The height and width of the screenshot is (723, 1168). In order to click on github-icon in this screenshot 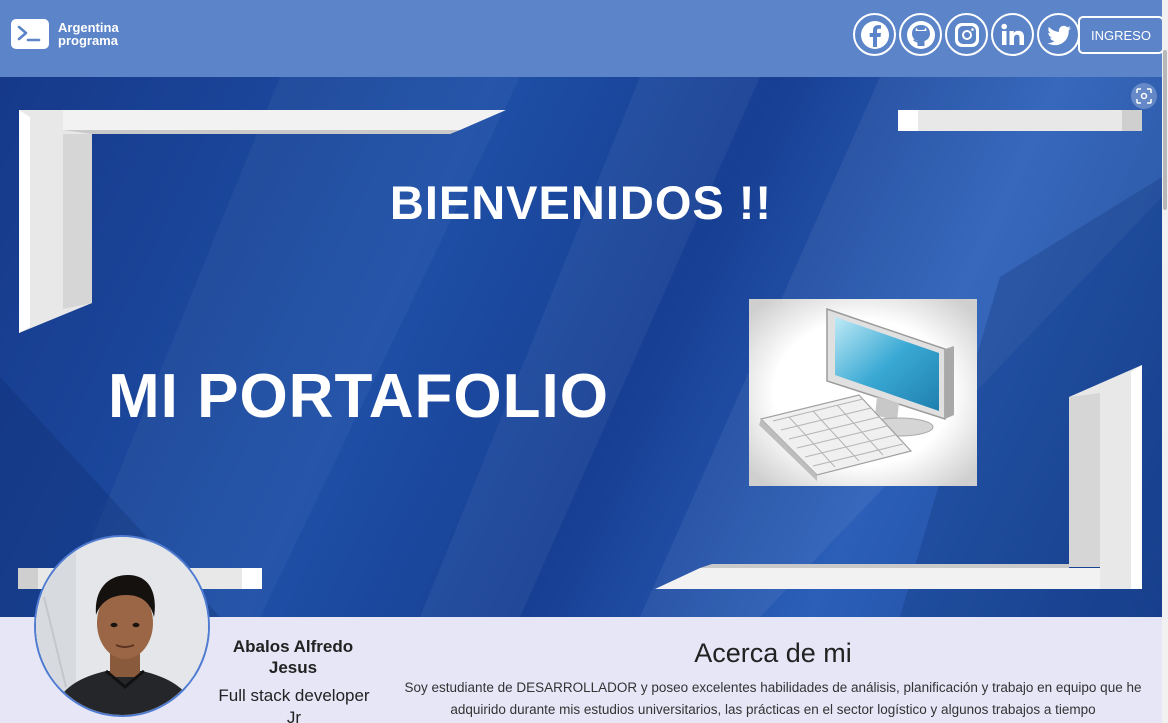, I will do `click(920, 34)`.